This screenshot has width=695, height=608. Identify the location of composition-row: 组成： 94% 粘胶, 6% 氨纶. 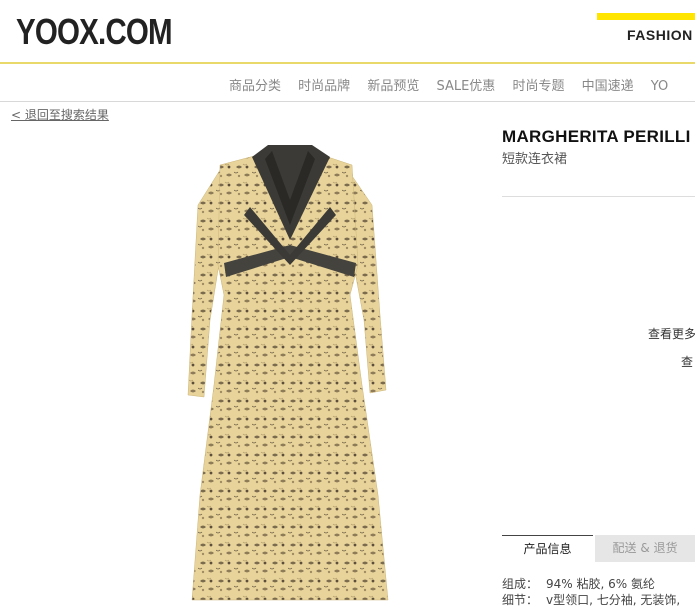
(578, 583).